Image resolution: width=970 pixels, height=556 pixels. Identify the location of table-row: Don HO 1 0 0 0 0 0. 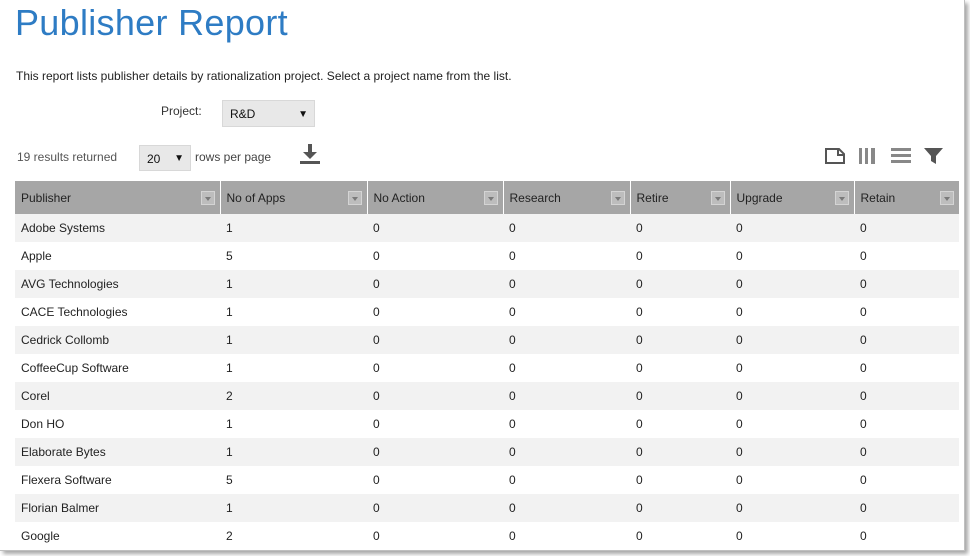
(487, 424).